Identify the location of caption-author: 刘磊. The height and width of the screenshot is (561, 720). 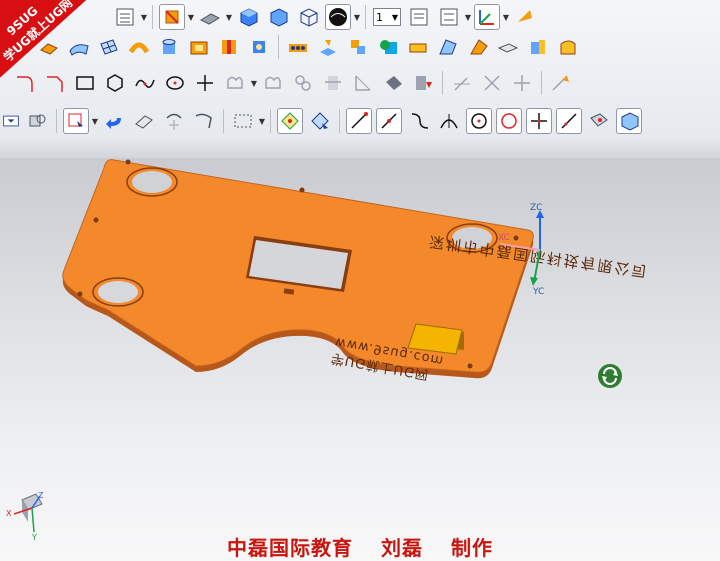
(402, 548).